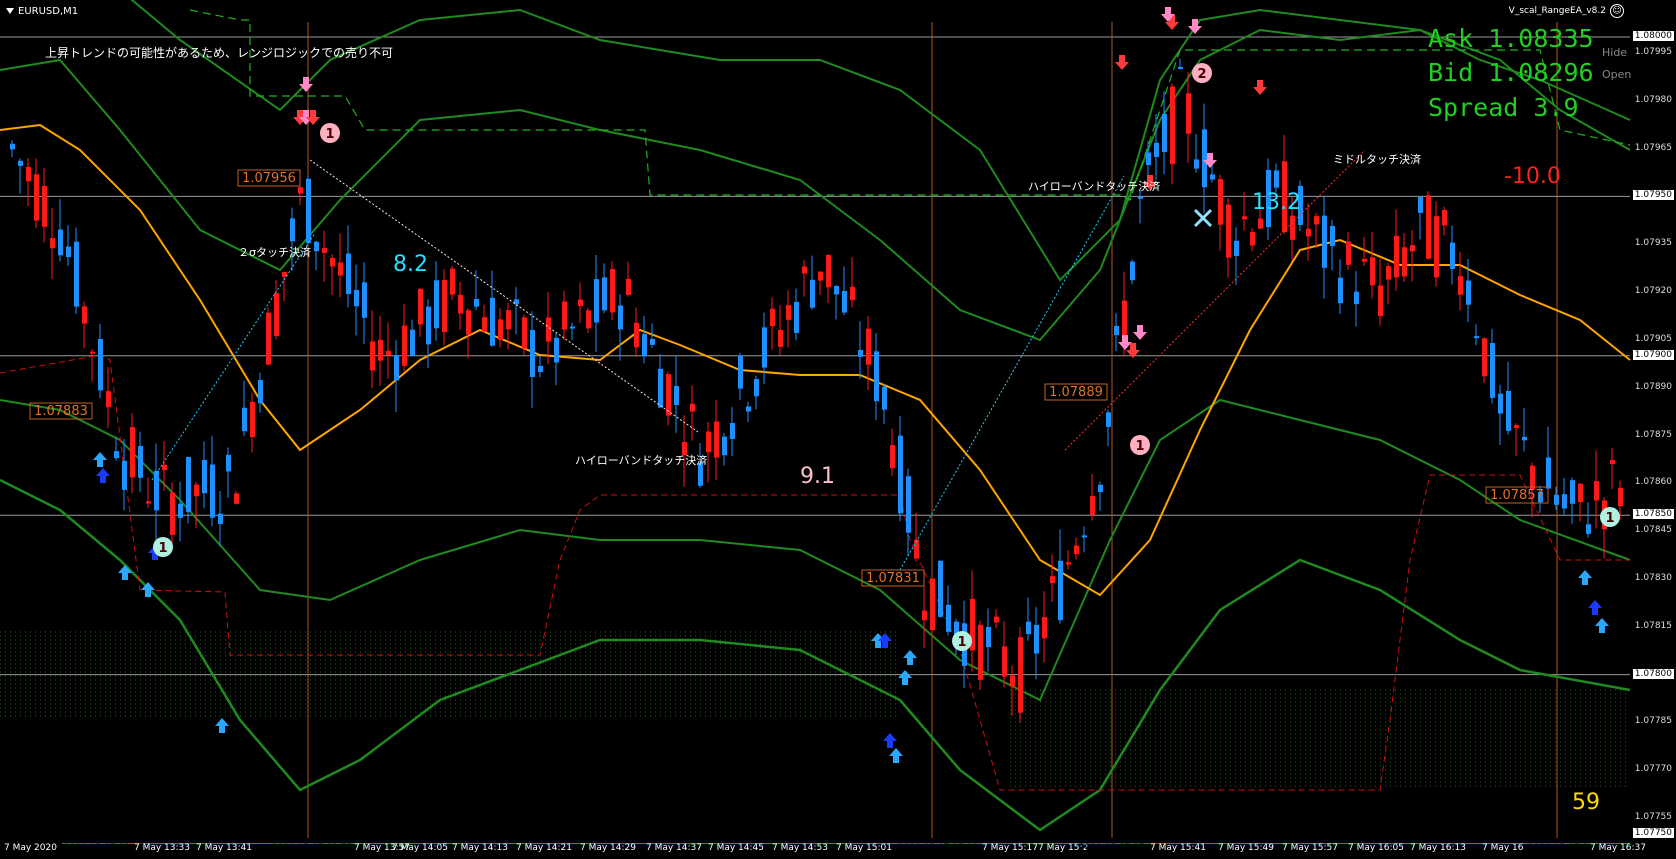 Image resolution: width=1676 pixels, height=859 pixels. I want to click on dropdown-icon, so click(10, 11).